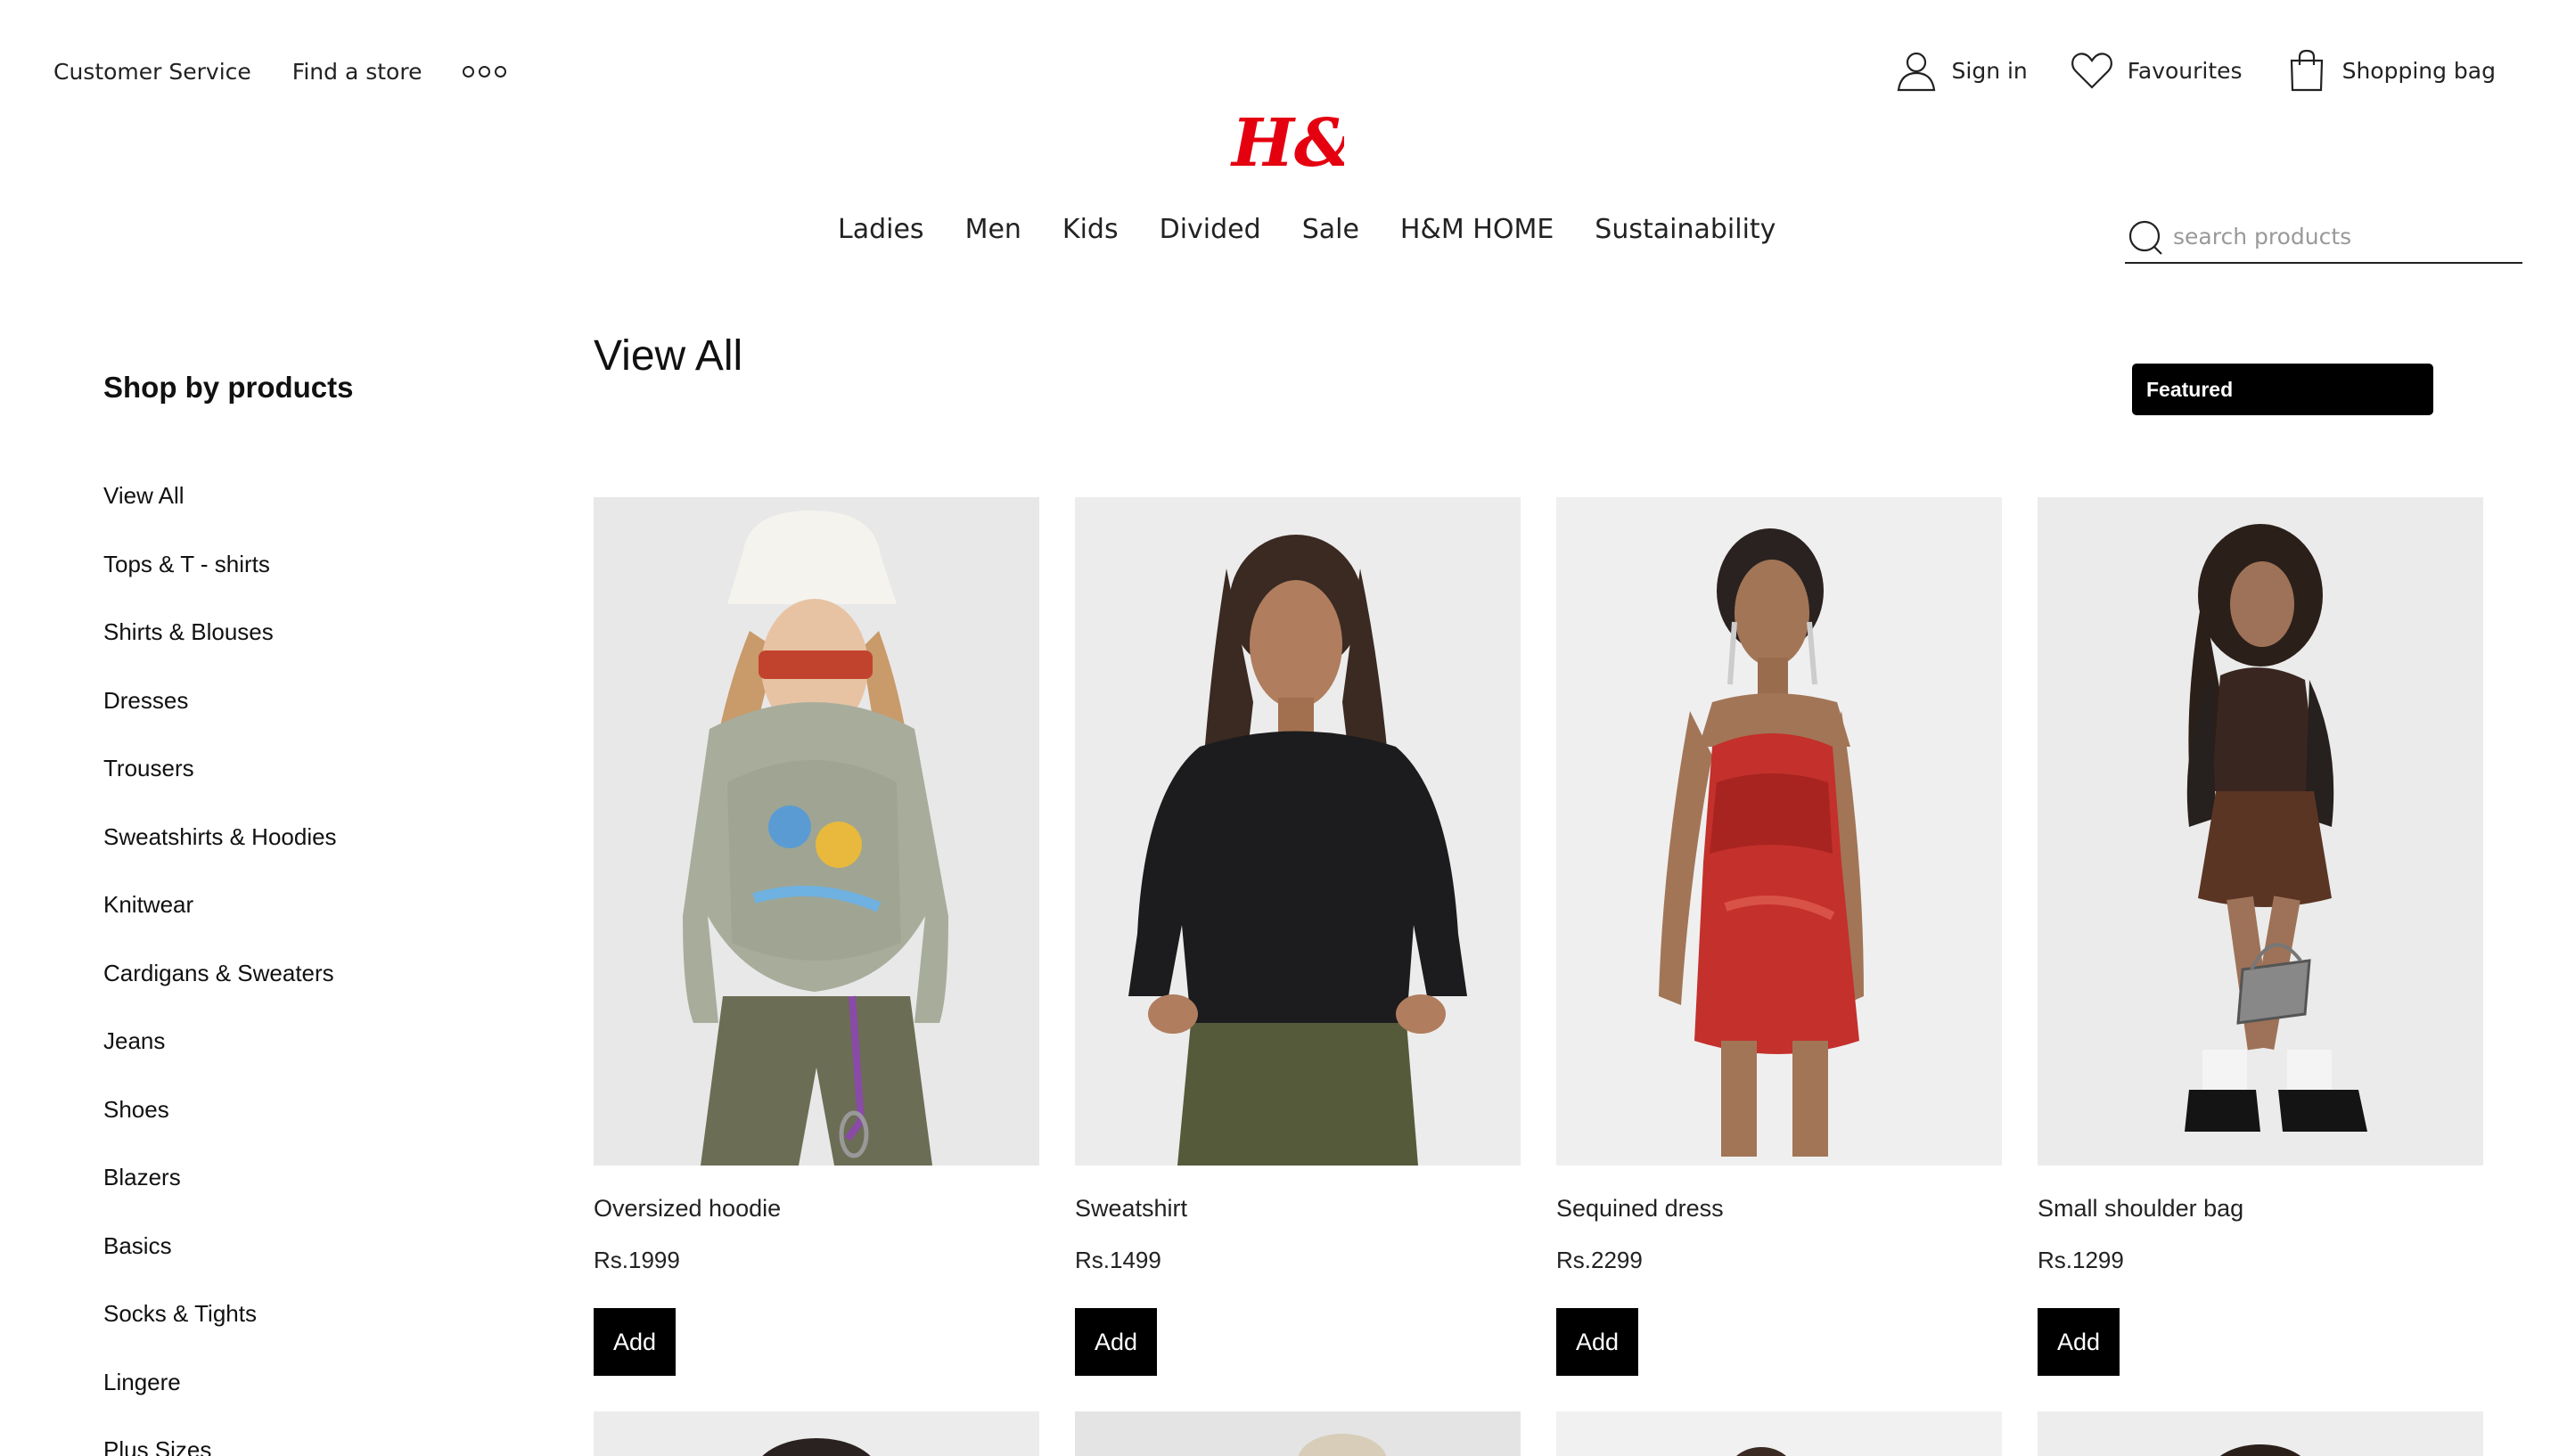 This screenshot has height=1456, width=2567. I want to click on product-card: Small shoulder bag Rs.1299 Add, so click(2260, 936).